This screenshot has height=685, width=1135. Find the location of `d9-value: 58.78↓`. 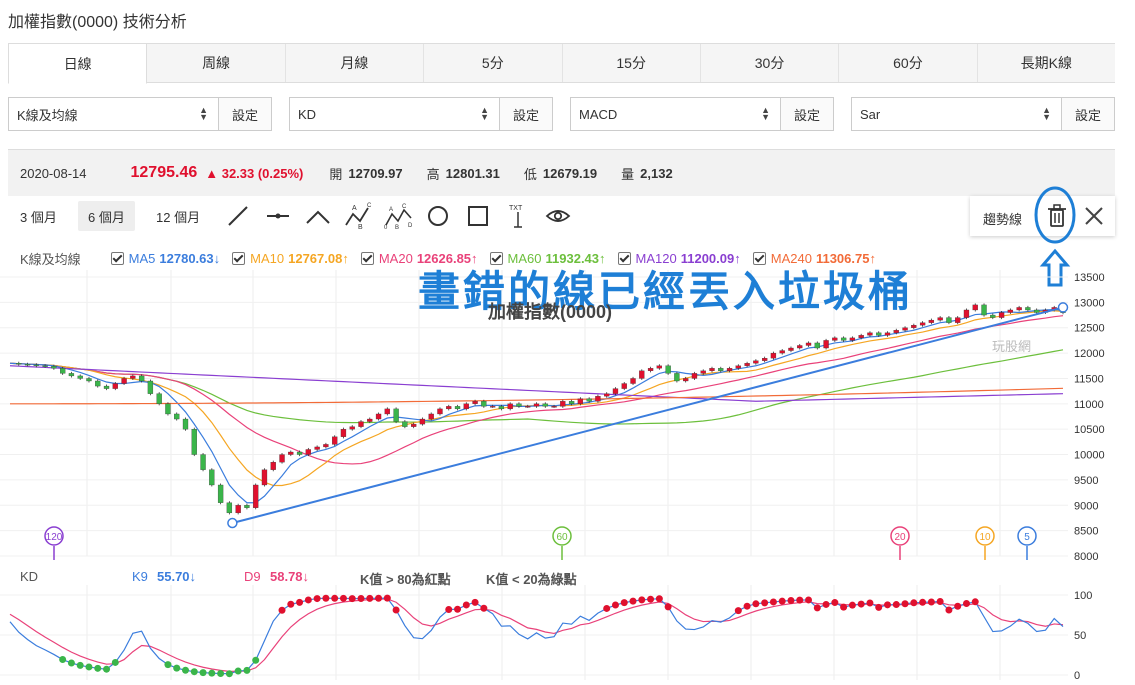

d9-value: 58.78↓ is located at coordinates (290, 576).